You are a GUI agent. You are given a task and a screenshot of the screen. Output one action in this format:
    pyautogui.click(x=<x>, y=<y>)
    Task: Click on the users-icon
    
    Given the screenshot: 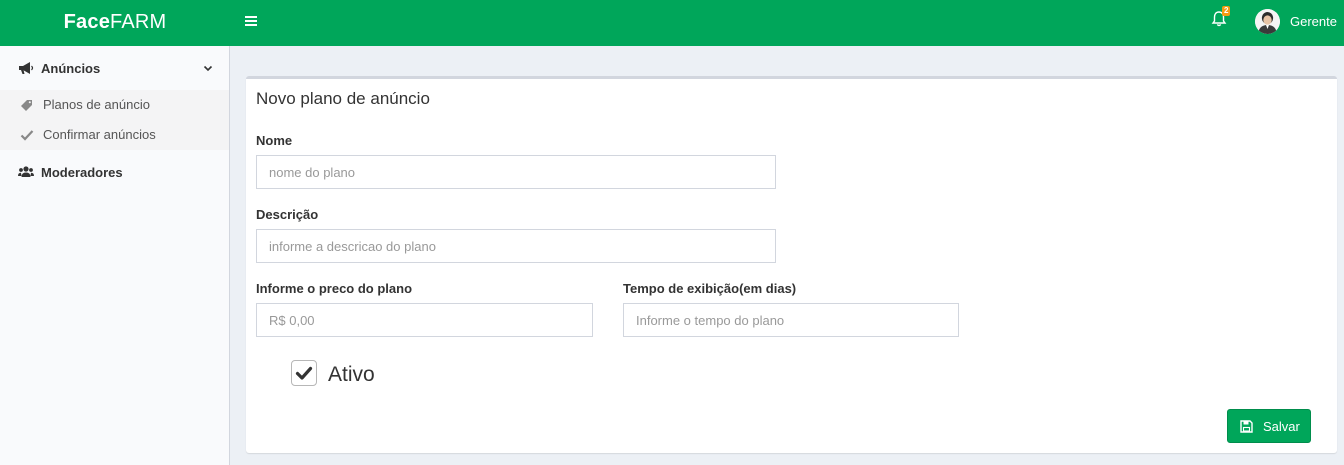 What is the action you would take?
    pyautogui.click(x=26, y=171)
    